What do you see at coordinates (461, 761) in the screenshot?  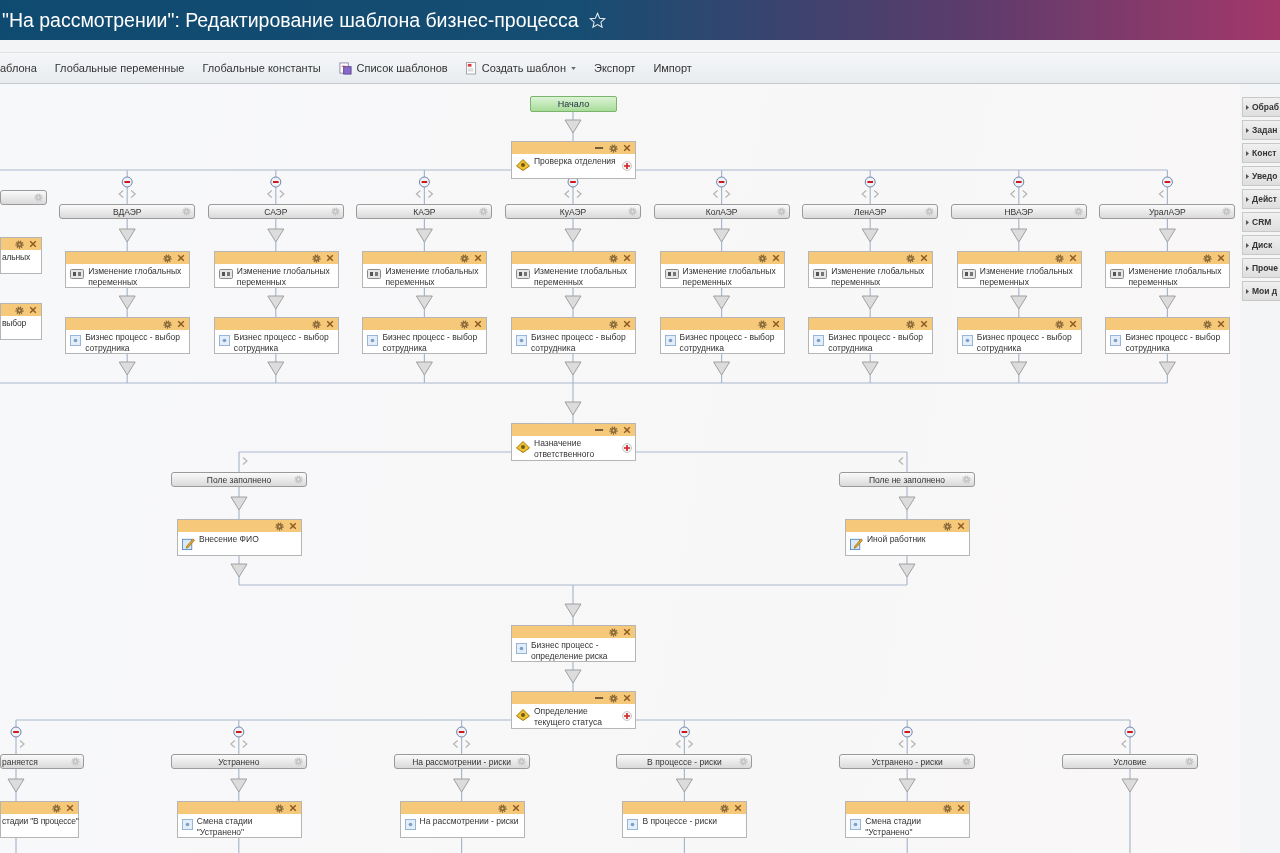 I see `branch-condition-button: На рассмотрении - риски` at bounding box center [461, 761].